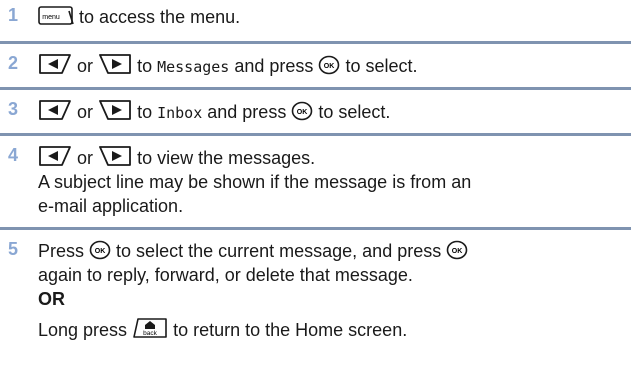 The width and height of the screenshot is (631, 376). I want to click on long-press-text: Long press, so click(83, 330).